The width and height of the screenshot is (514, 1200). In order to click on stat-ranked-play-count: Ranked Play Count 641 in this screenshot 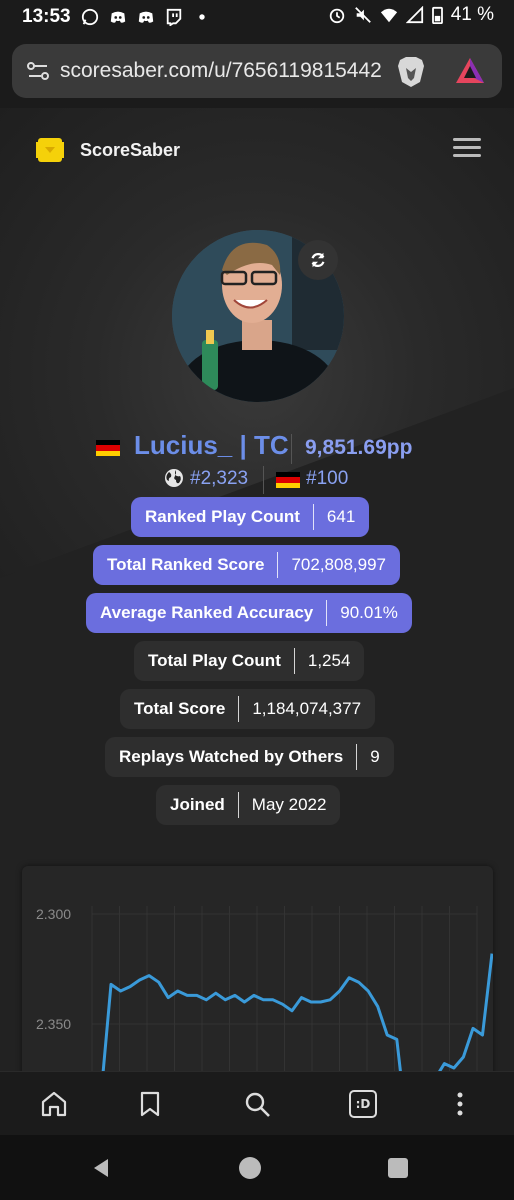, I will do `click(250, 517)`.